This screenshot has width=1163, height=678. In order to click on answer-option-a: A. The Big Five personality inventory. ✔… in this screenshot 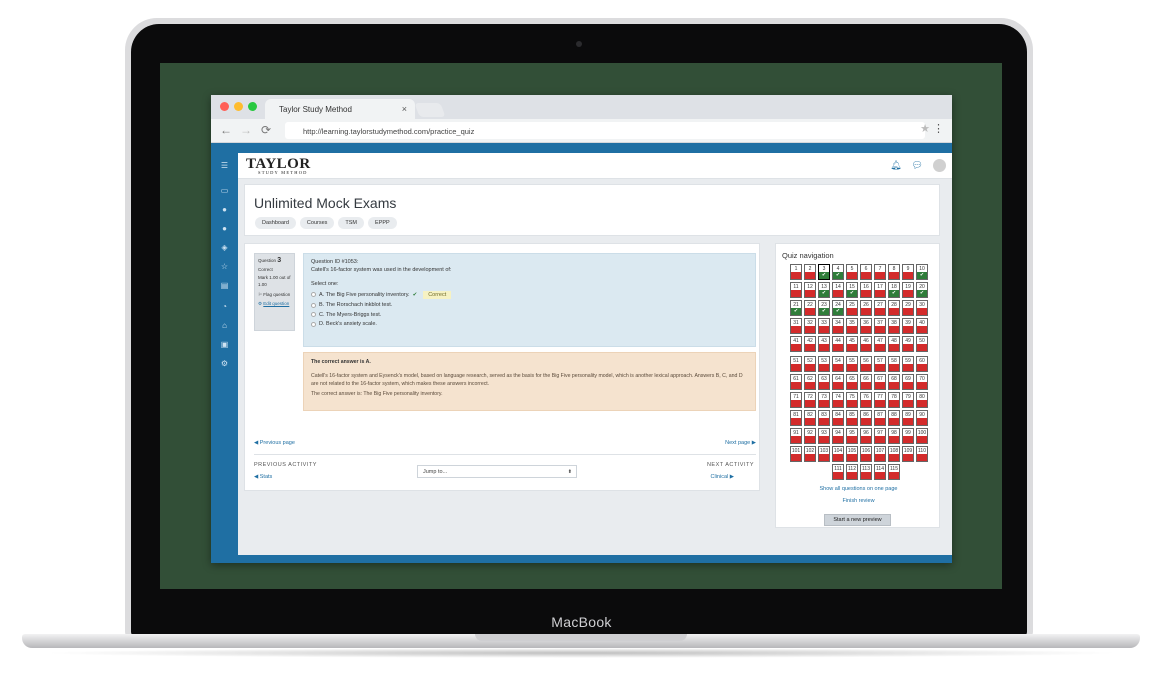, I will do `click(529, 294)`.